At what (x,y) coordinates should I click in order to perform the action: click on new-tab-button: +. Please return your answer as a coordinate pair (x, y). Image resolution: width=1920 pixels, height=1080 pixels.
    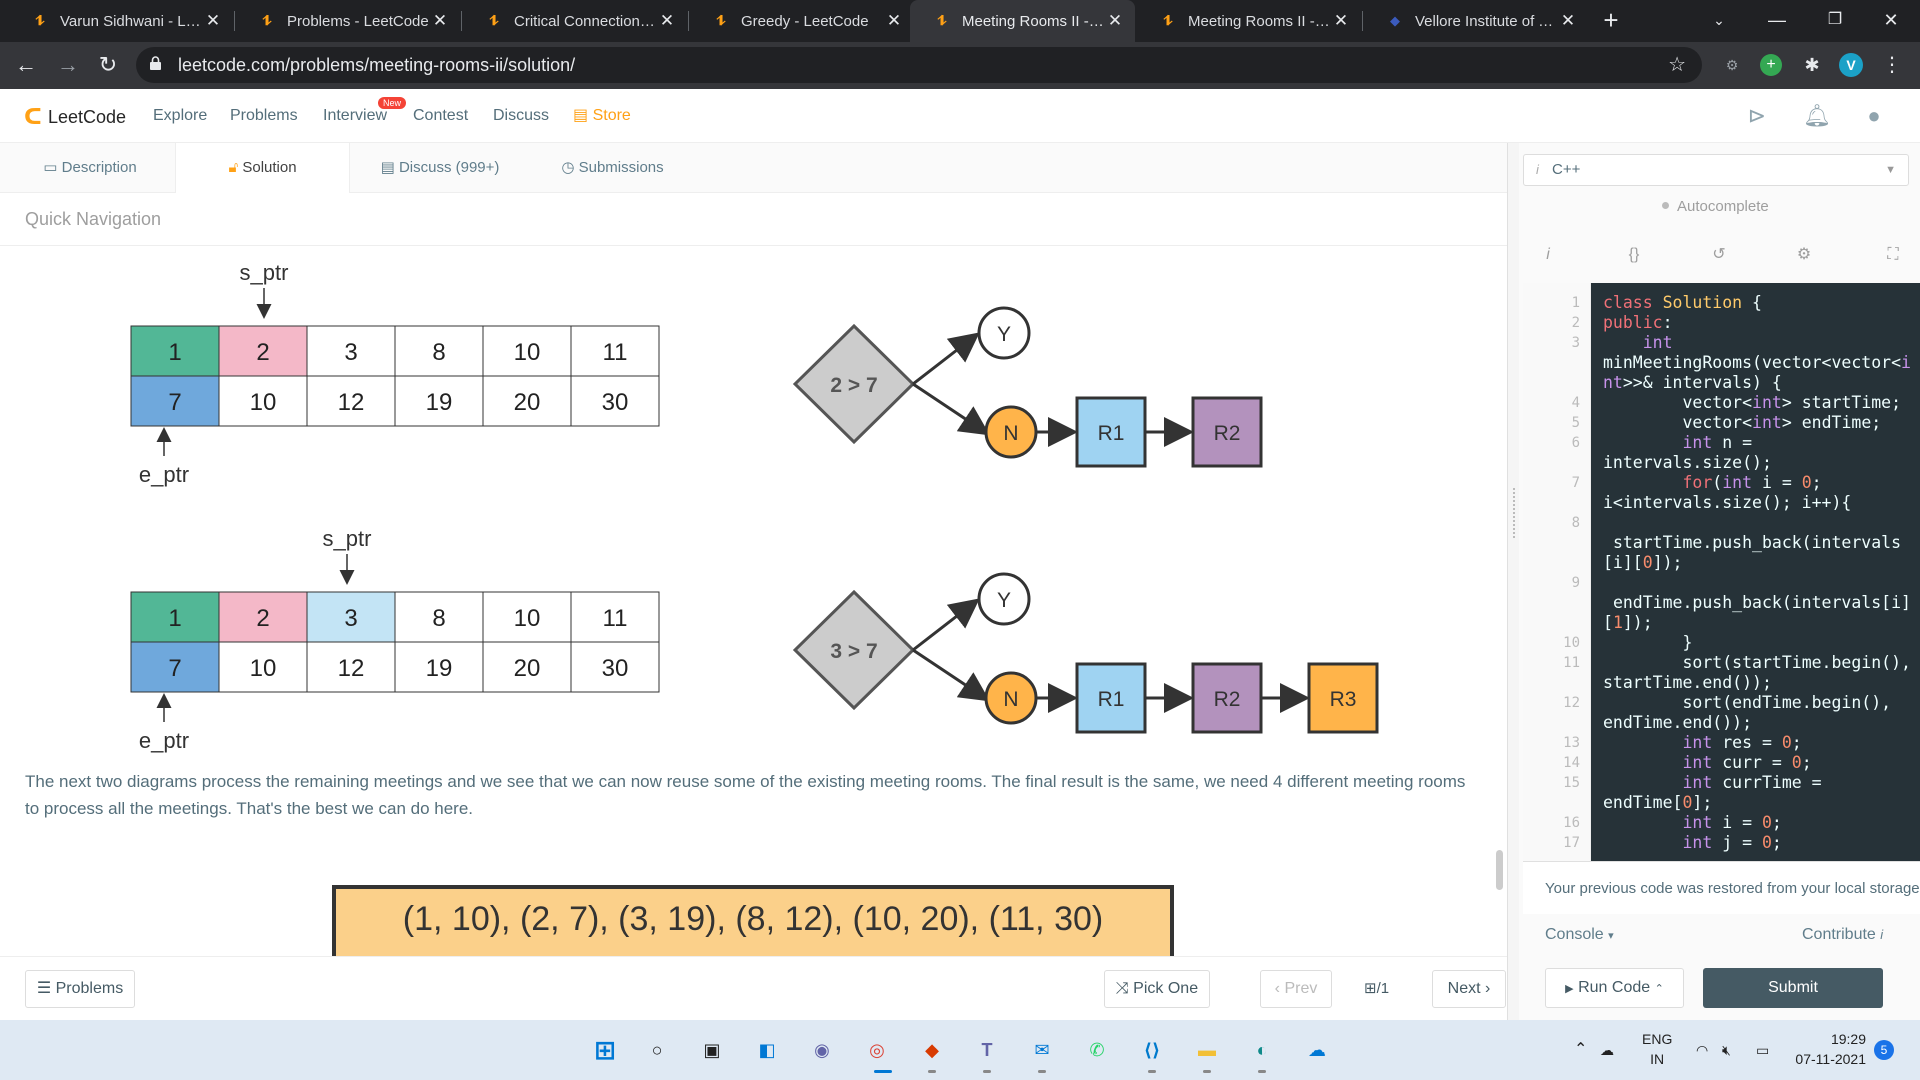
    Looking at the image, I should click on (1611, 21).